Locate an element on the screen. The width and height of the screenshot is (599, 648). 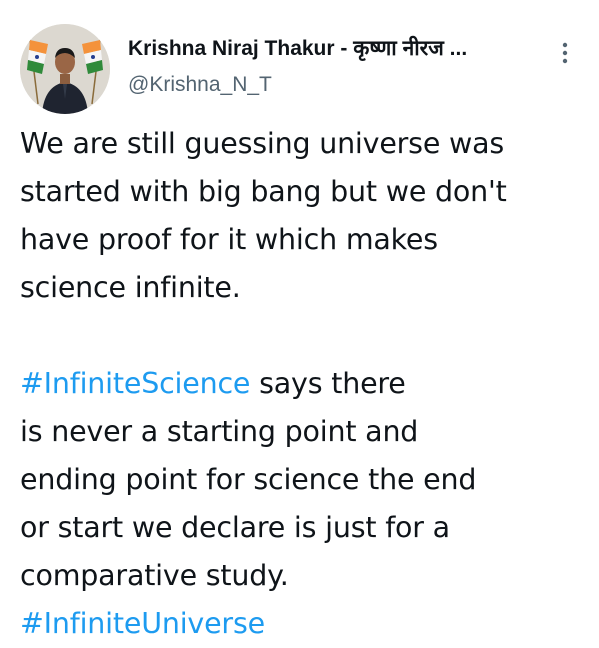
hashtag-infinite-science: #InfiniteScience is located at coordinates (135, 383).